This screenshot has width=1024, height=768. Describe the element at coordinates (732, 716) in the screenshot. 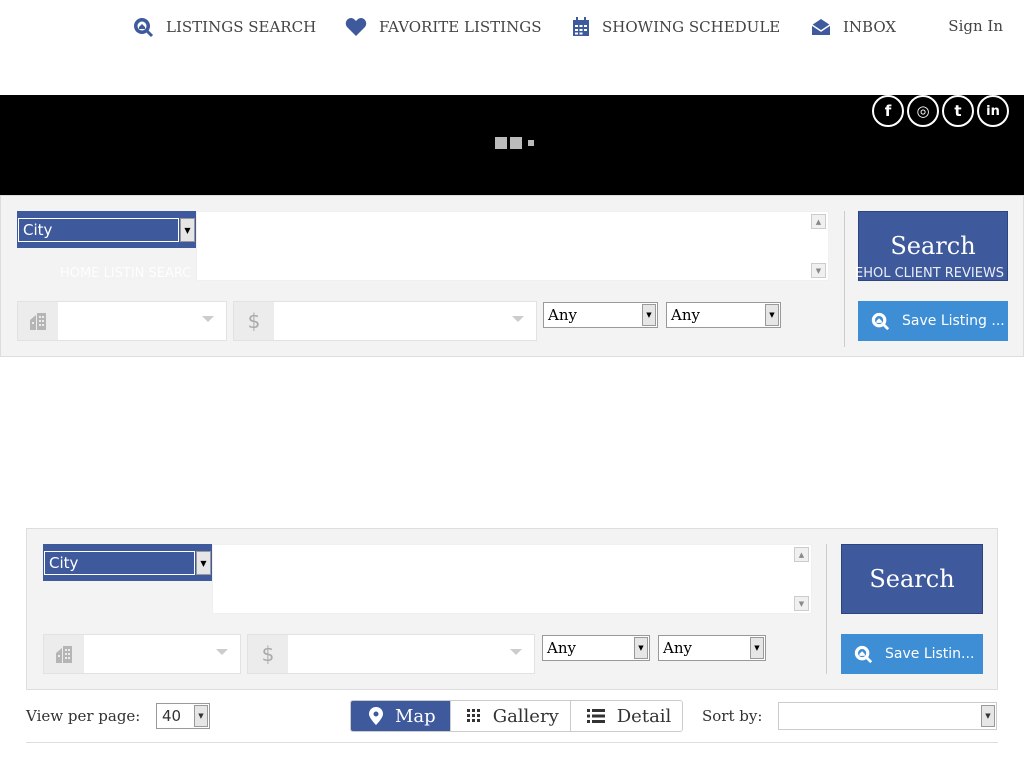

I see `sort-by-label: Sort by:` at that location.